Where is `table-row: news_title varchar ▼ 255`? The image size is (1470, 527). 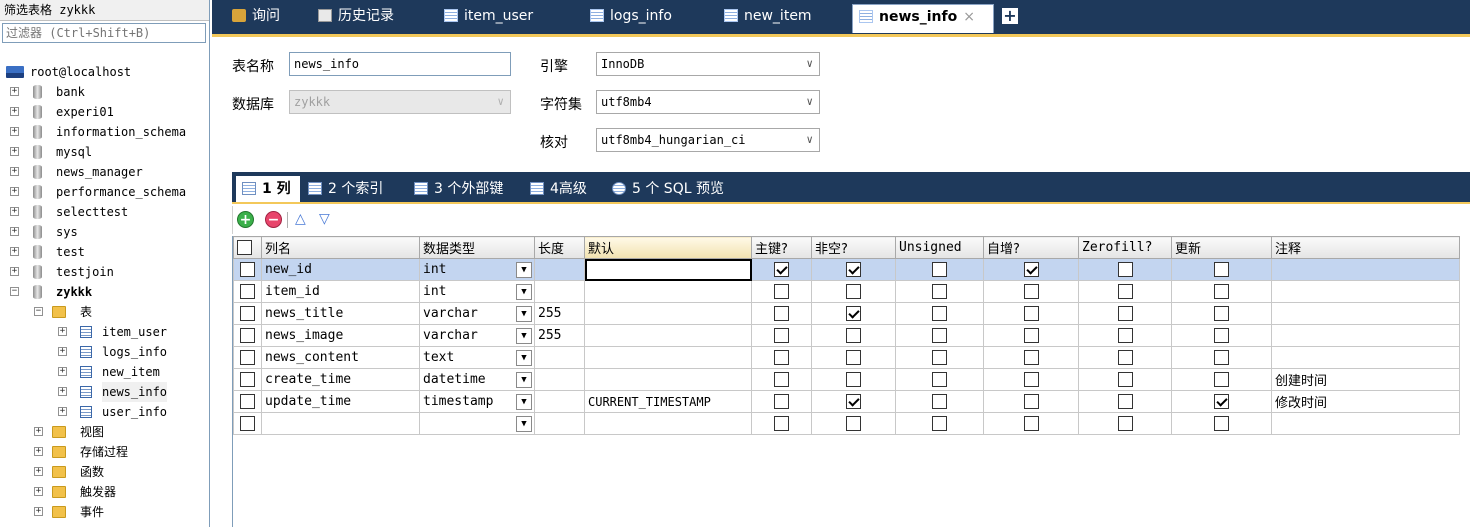
table-row: news_title varchar ▼ 255 is located at coordinates (846, 313).